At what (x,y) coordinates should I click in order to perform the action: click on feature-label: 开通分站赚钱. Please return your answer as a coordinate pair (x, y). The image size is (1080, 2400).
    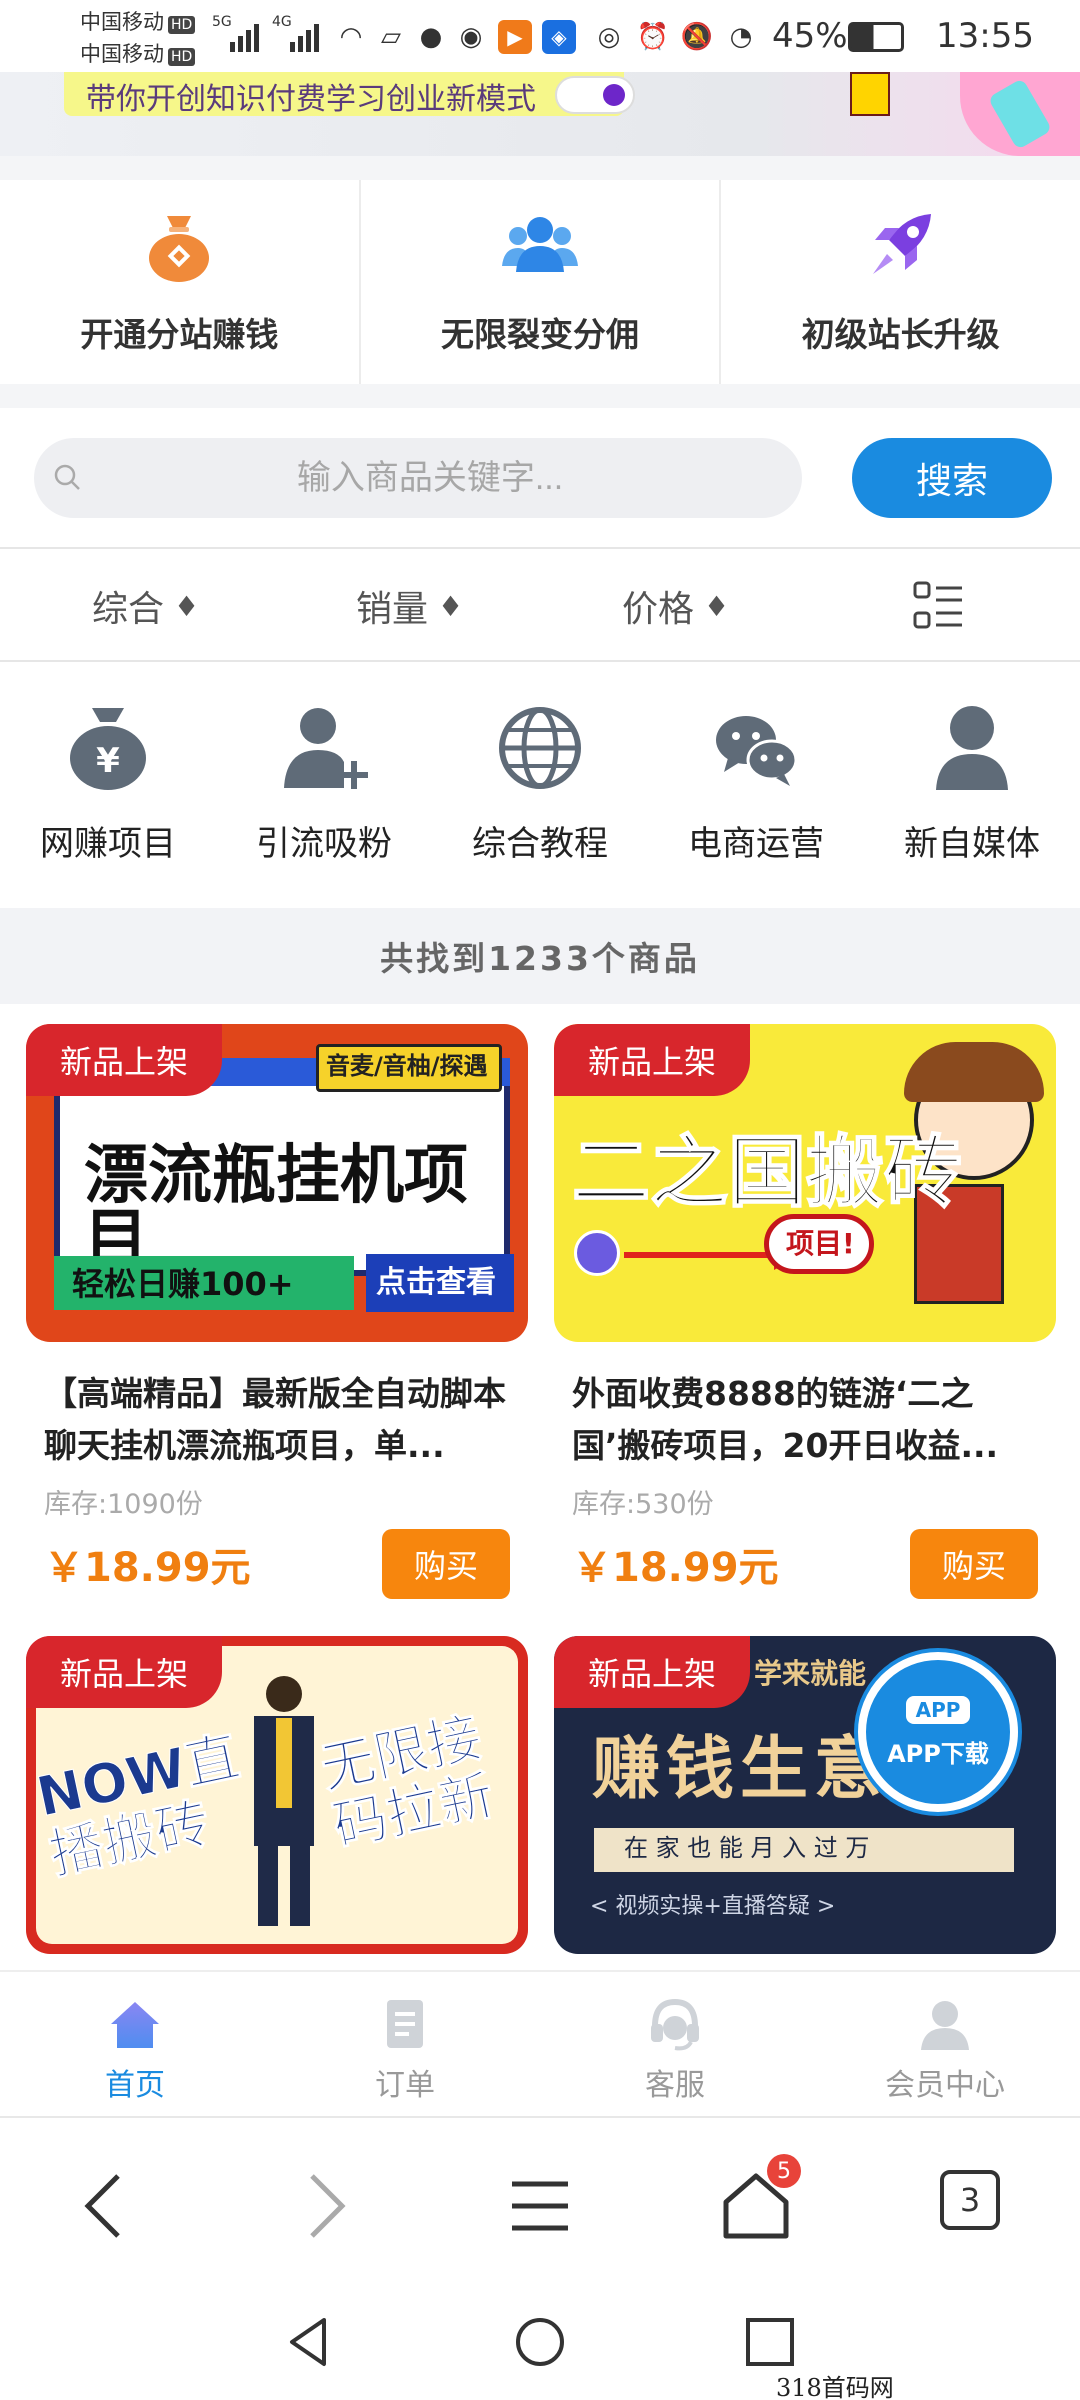
    Looking at the image, I should click on (179, 334).